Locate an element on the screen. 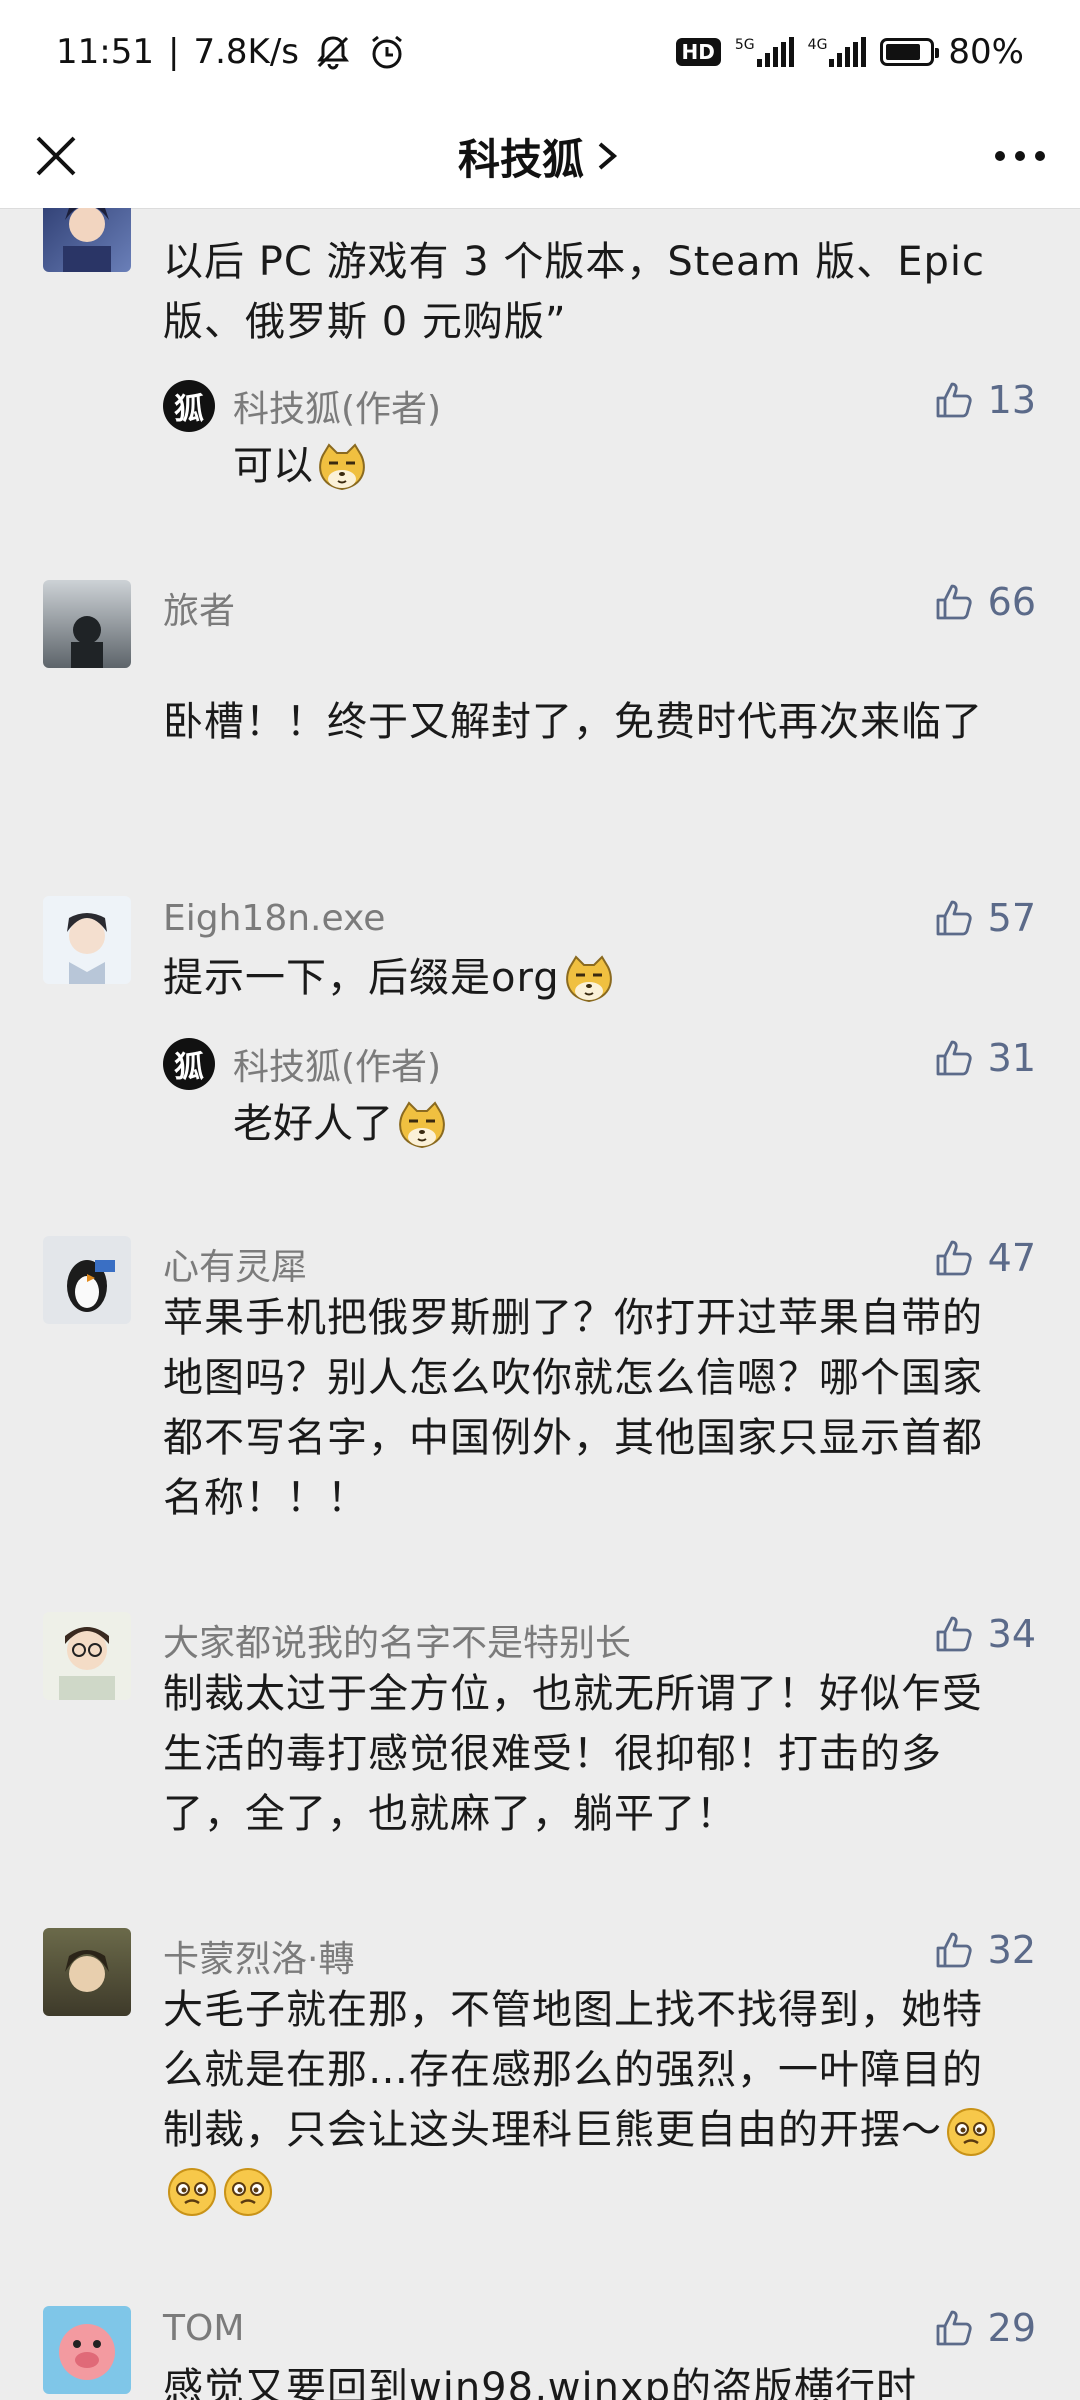 This screenshot has width=1080, height=2400. comment-text: 卧槽！！终于又解封了，免费时代再次来临了 is located at coordinates (573, 722).